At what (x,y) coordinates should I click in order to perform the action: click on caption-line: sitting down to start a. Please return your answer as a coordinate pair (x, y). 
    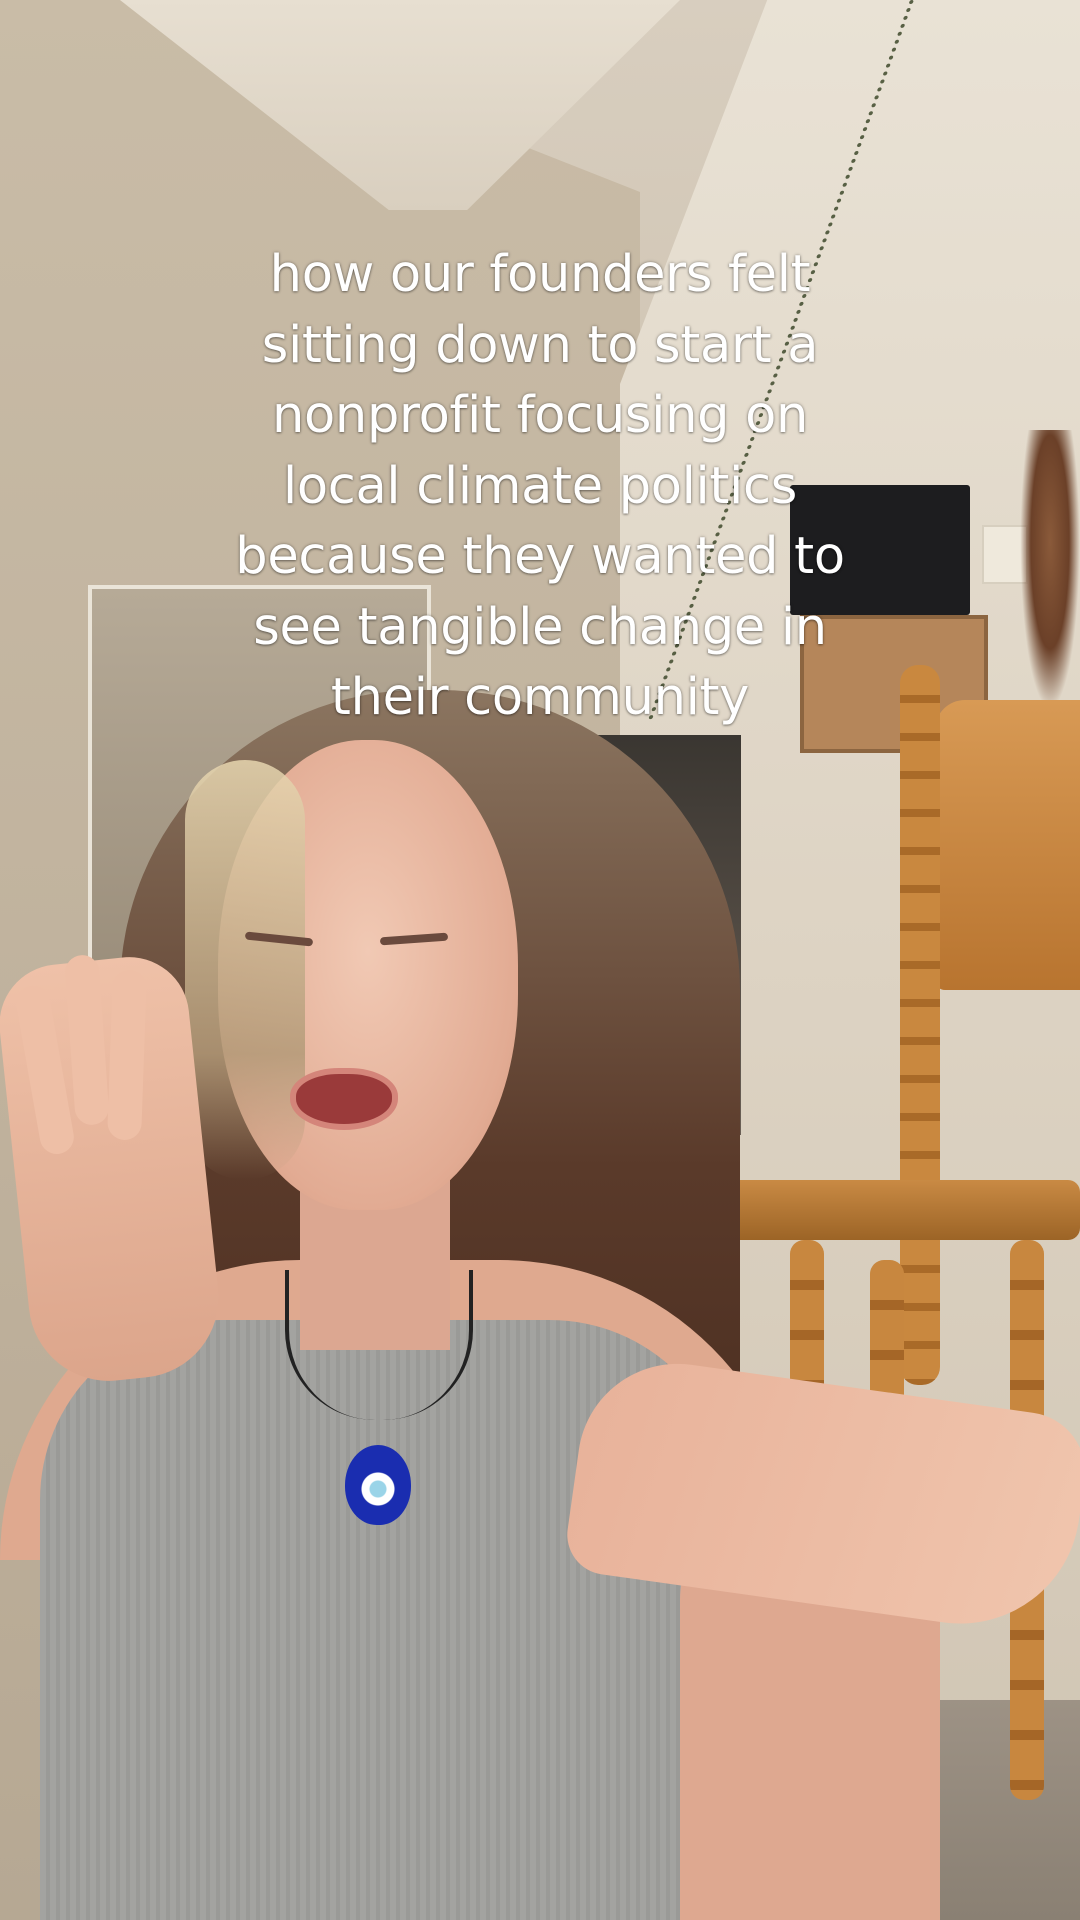
    Looking at the image, I should click on (540, 345).